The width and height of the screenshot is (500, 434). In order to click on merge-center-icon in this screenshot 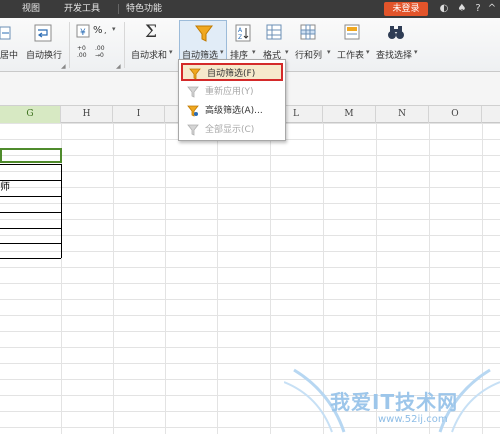, I will do `click(6, 33)`.